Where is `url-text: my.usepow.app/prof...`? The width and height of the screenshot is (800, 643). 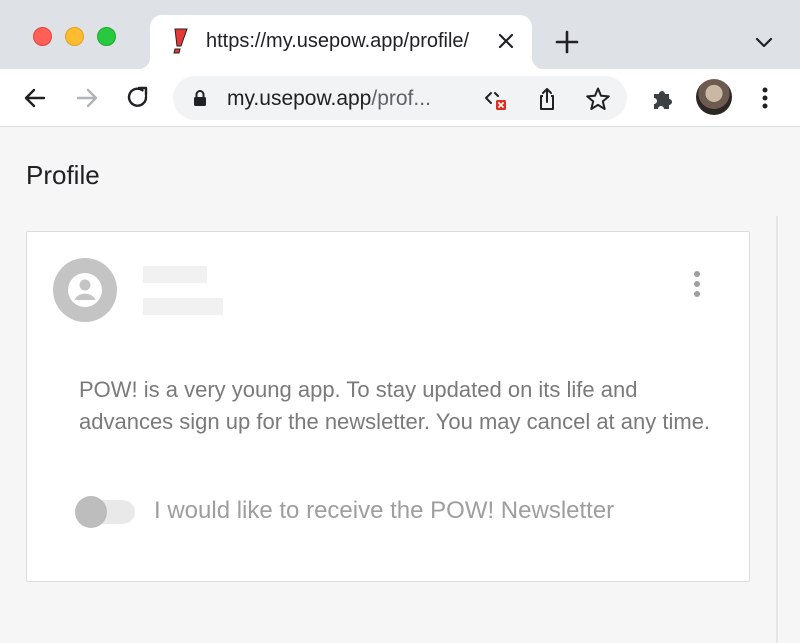 url-text: my.usepow.app/prof... is located at coordinates (329, 99).